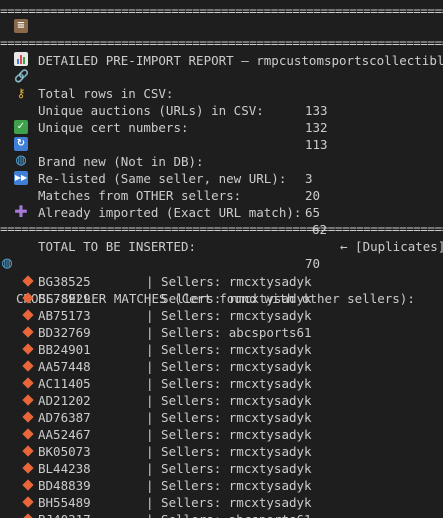 This screenshot has height=518, width=443. Describe the element at coordinates (391, 246) in the screenshot. I see `duplicates-note: ← [Duplicates]` at that location.